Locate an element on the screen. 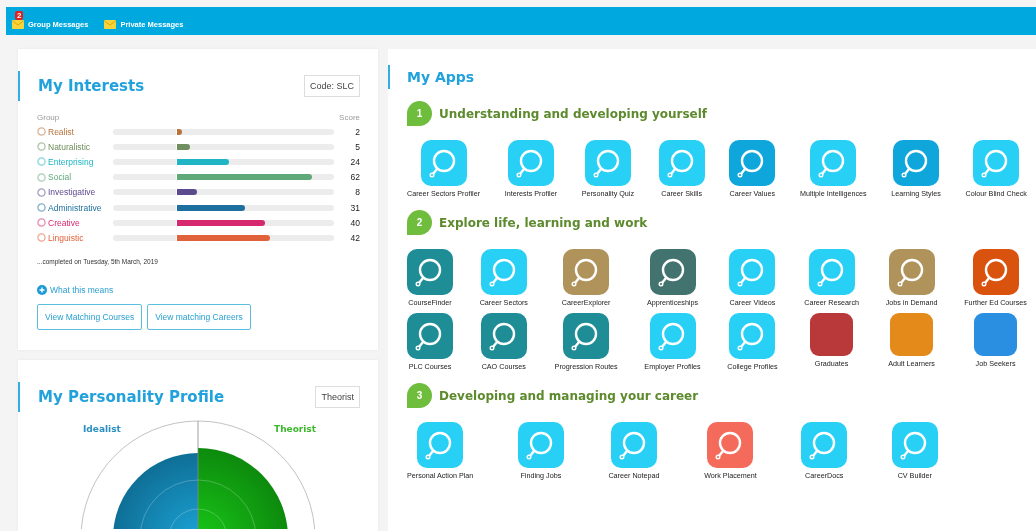 This screenshot has height=531, width=1036. score-value: 5 is located at coordinates (357, 146).